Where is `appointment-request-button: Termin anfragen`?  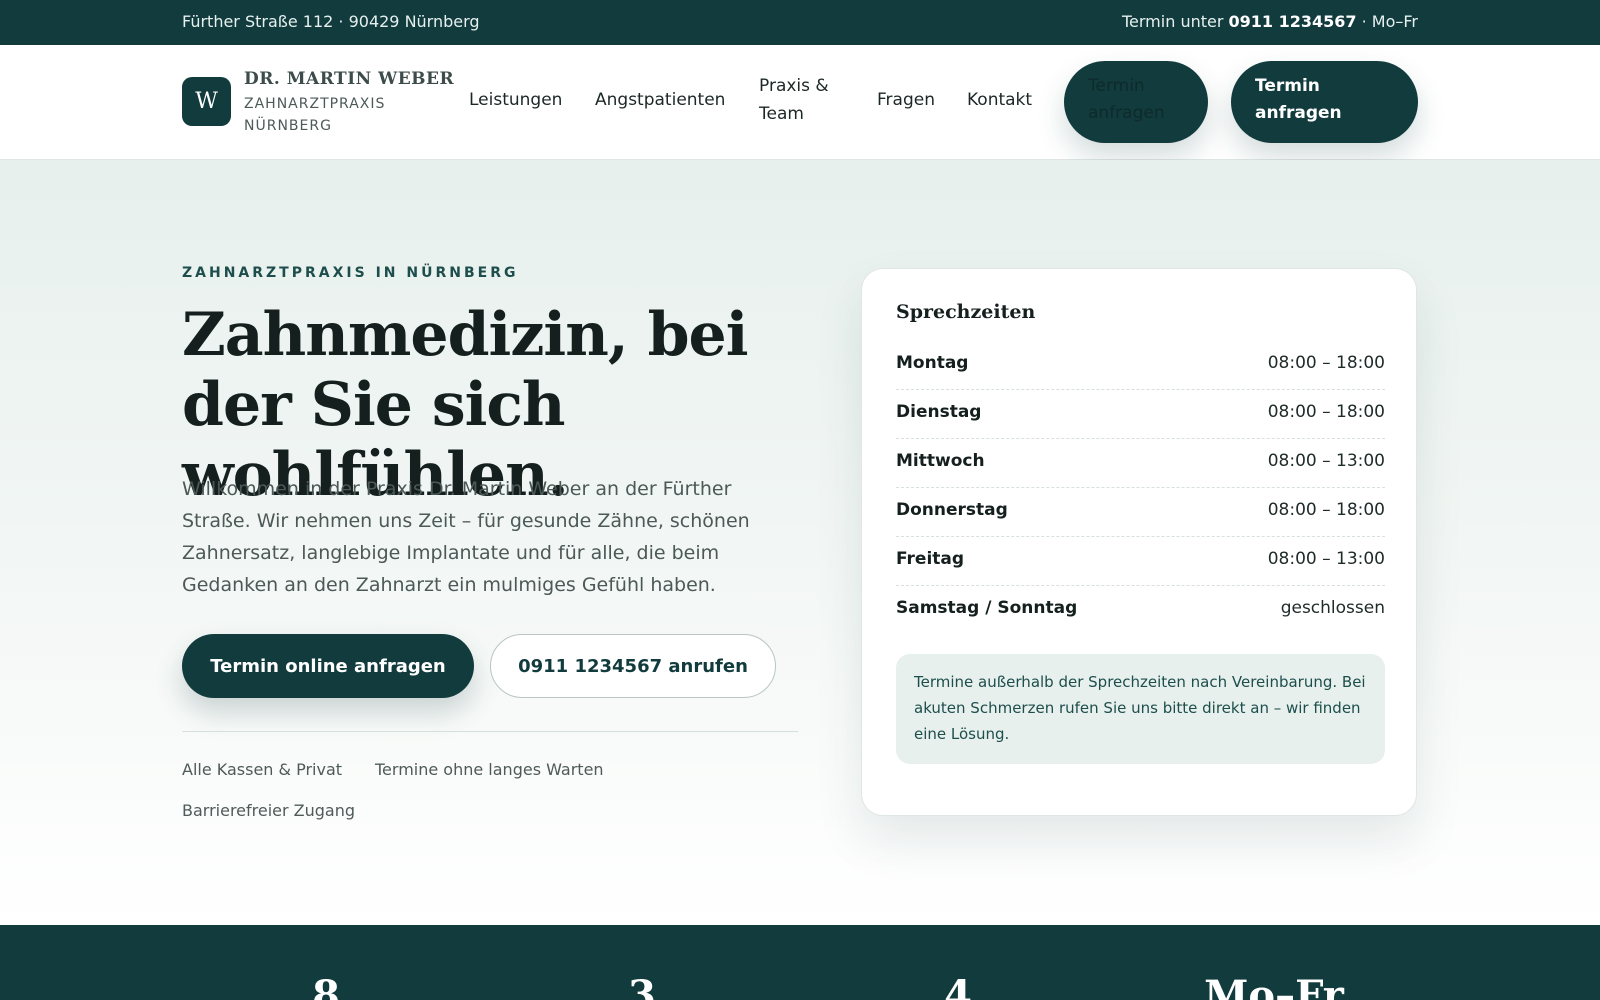 appointment-request-button: Termin anfragen is located at coordinates (1324, 102).